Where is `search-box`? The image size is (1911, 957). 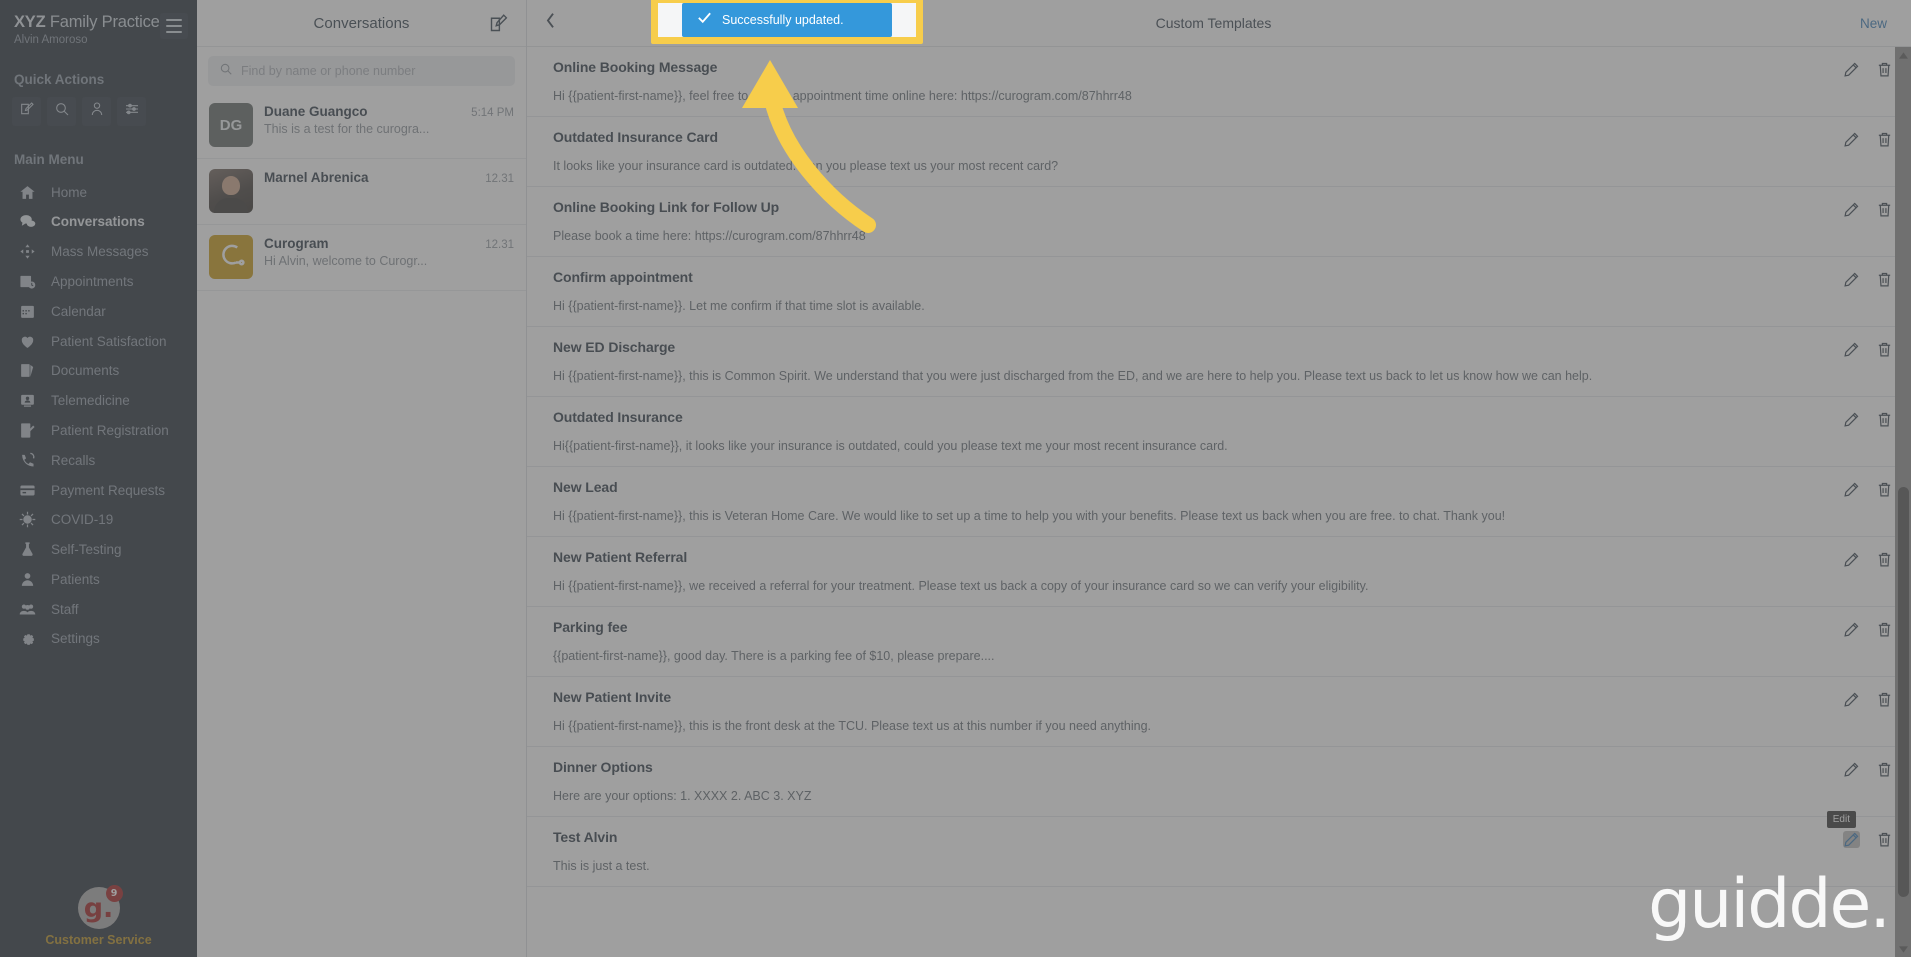
search-box is located at coordinates (361, 71).